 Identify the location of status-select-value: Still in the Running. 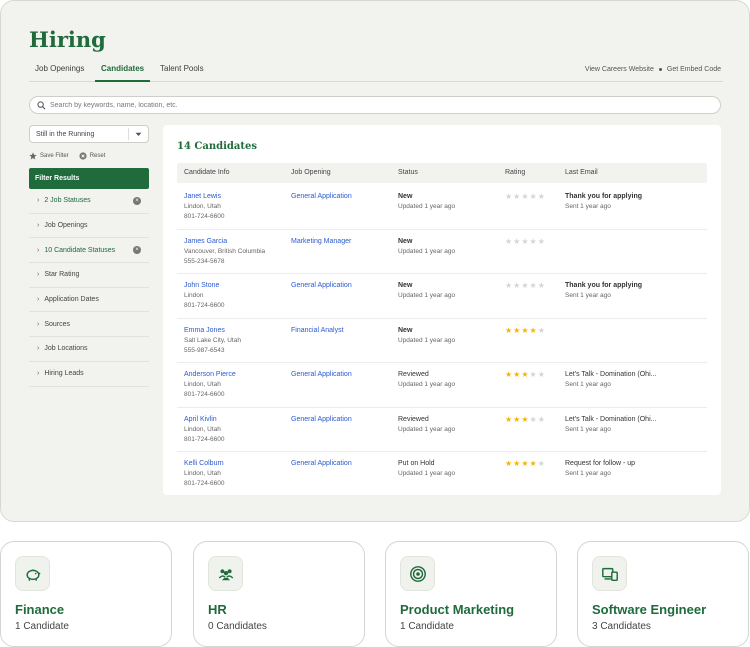
(65, 134).